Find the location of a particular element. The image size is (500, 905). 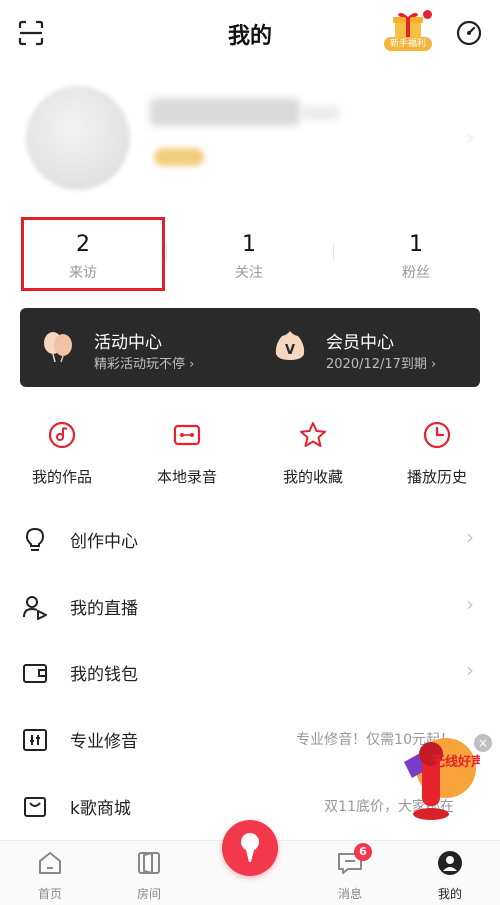

tab-room: 房间 is located at coordinates (149, 875).